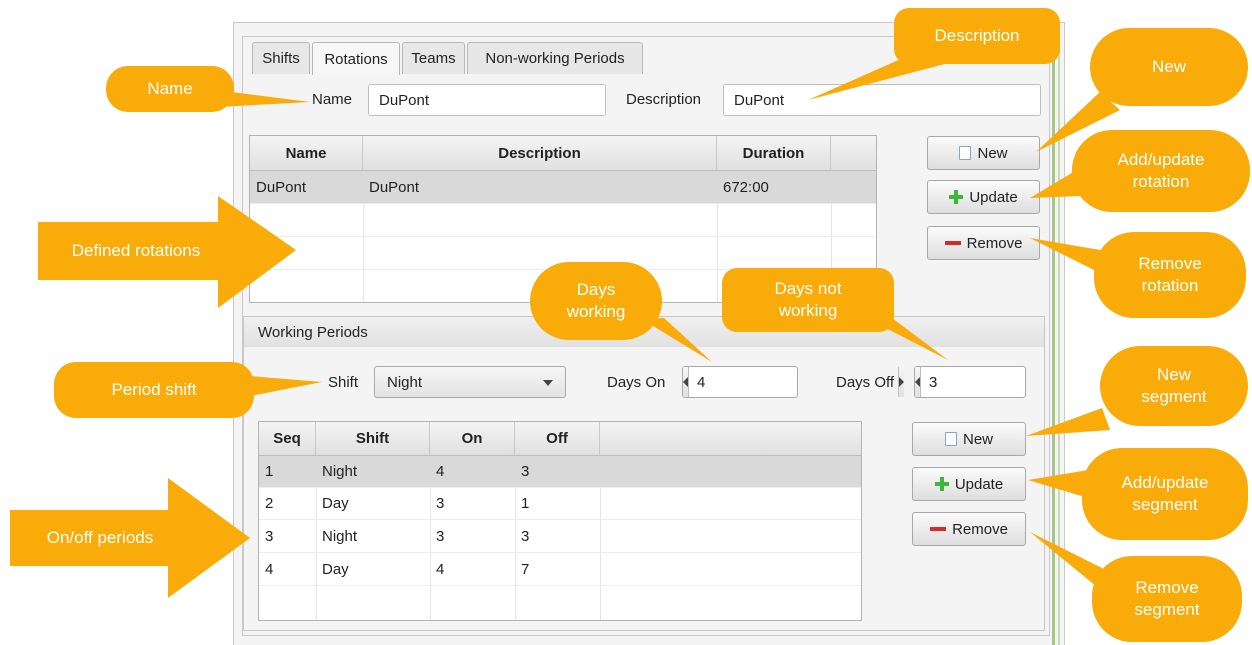 The image size is (1252, 645). I want to click on callout-add-update-segment: Add/update segment, so click(1165, 494).